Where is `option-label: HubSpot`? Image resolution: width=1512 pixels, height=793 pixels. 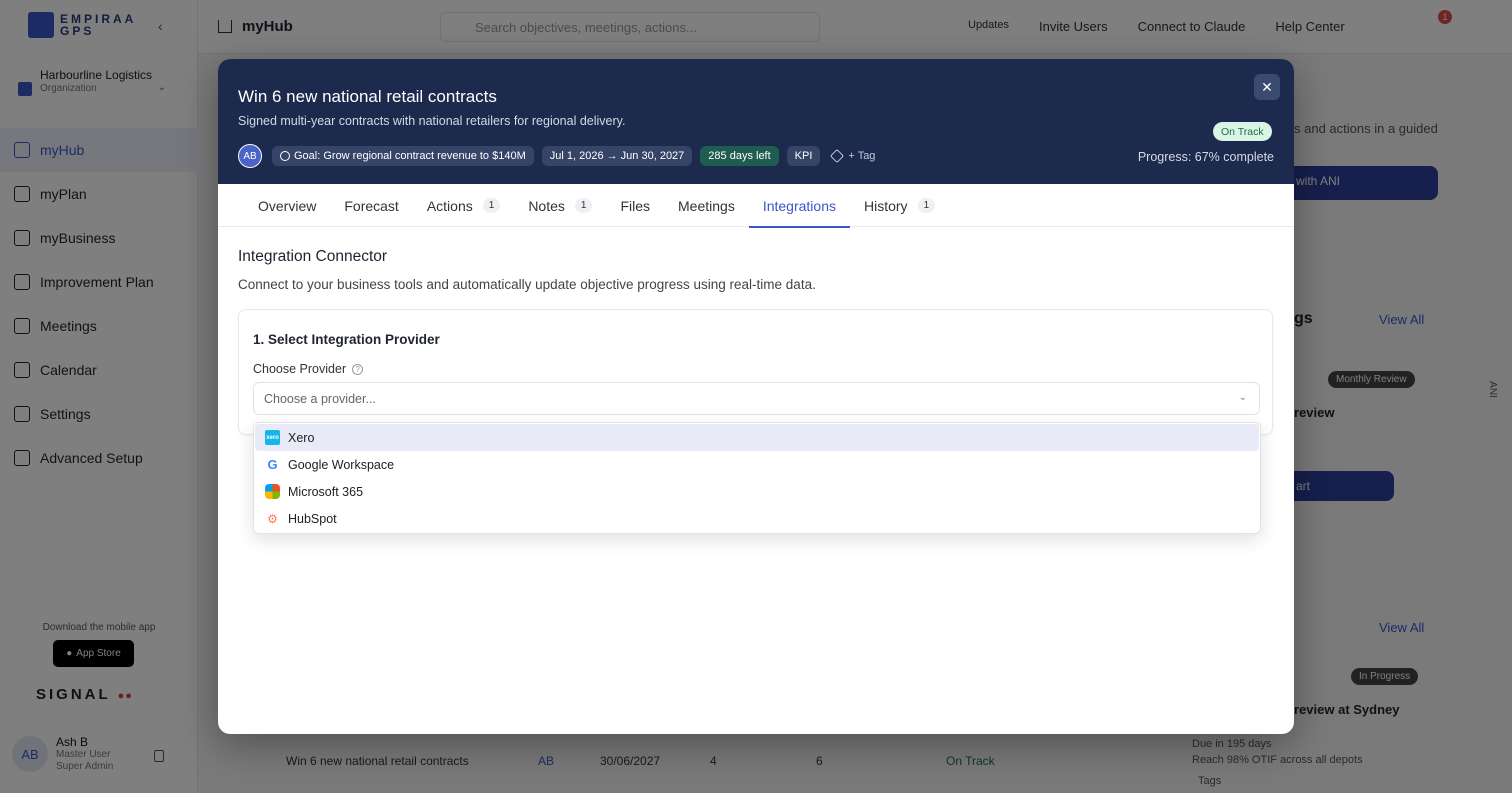
option-label: HubSpot is located at coordinates (312, 518).